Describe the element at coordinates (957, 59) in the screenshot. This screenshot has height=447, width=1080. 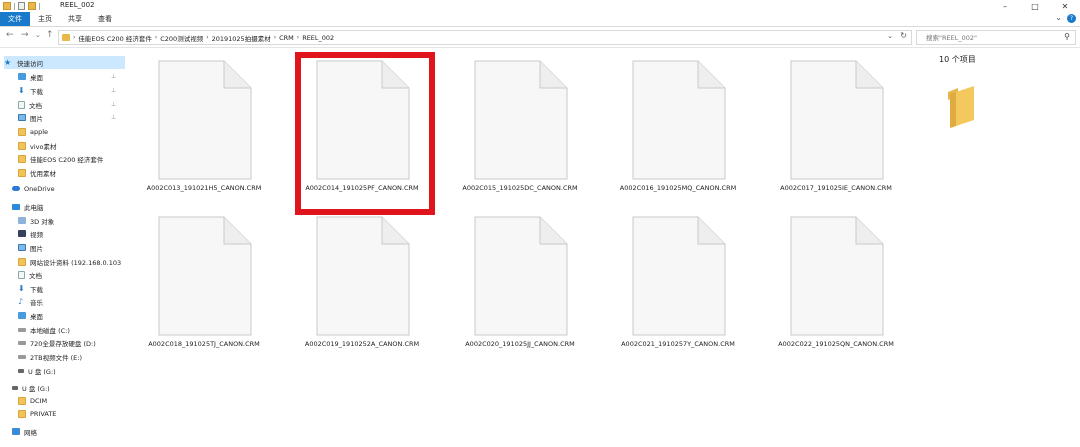
I see `item-count: 10 个项目` at that location.